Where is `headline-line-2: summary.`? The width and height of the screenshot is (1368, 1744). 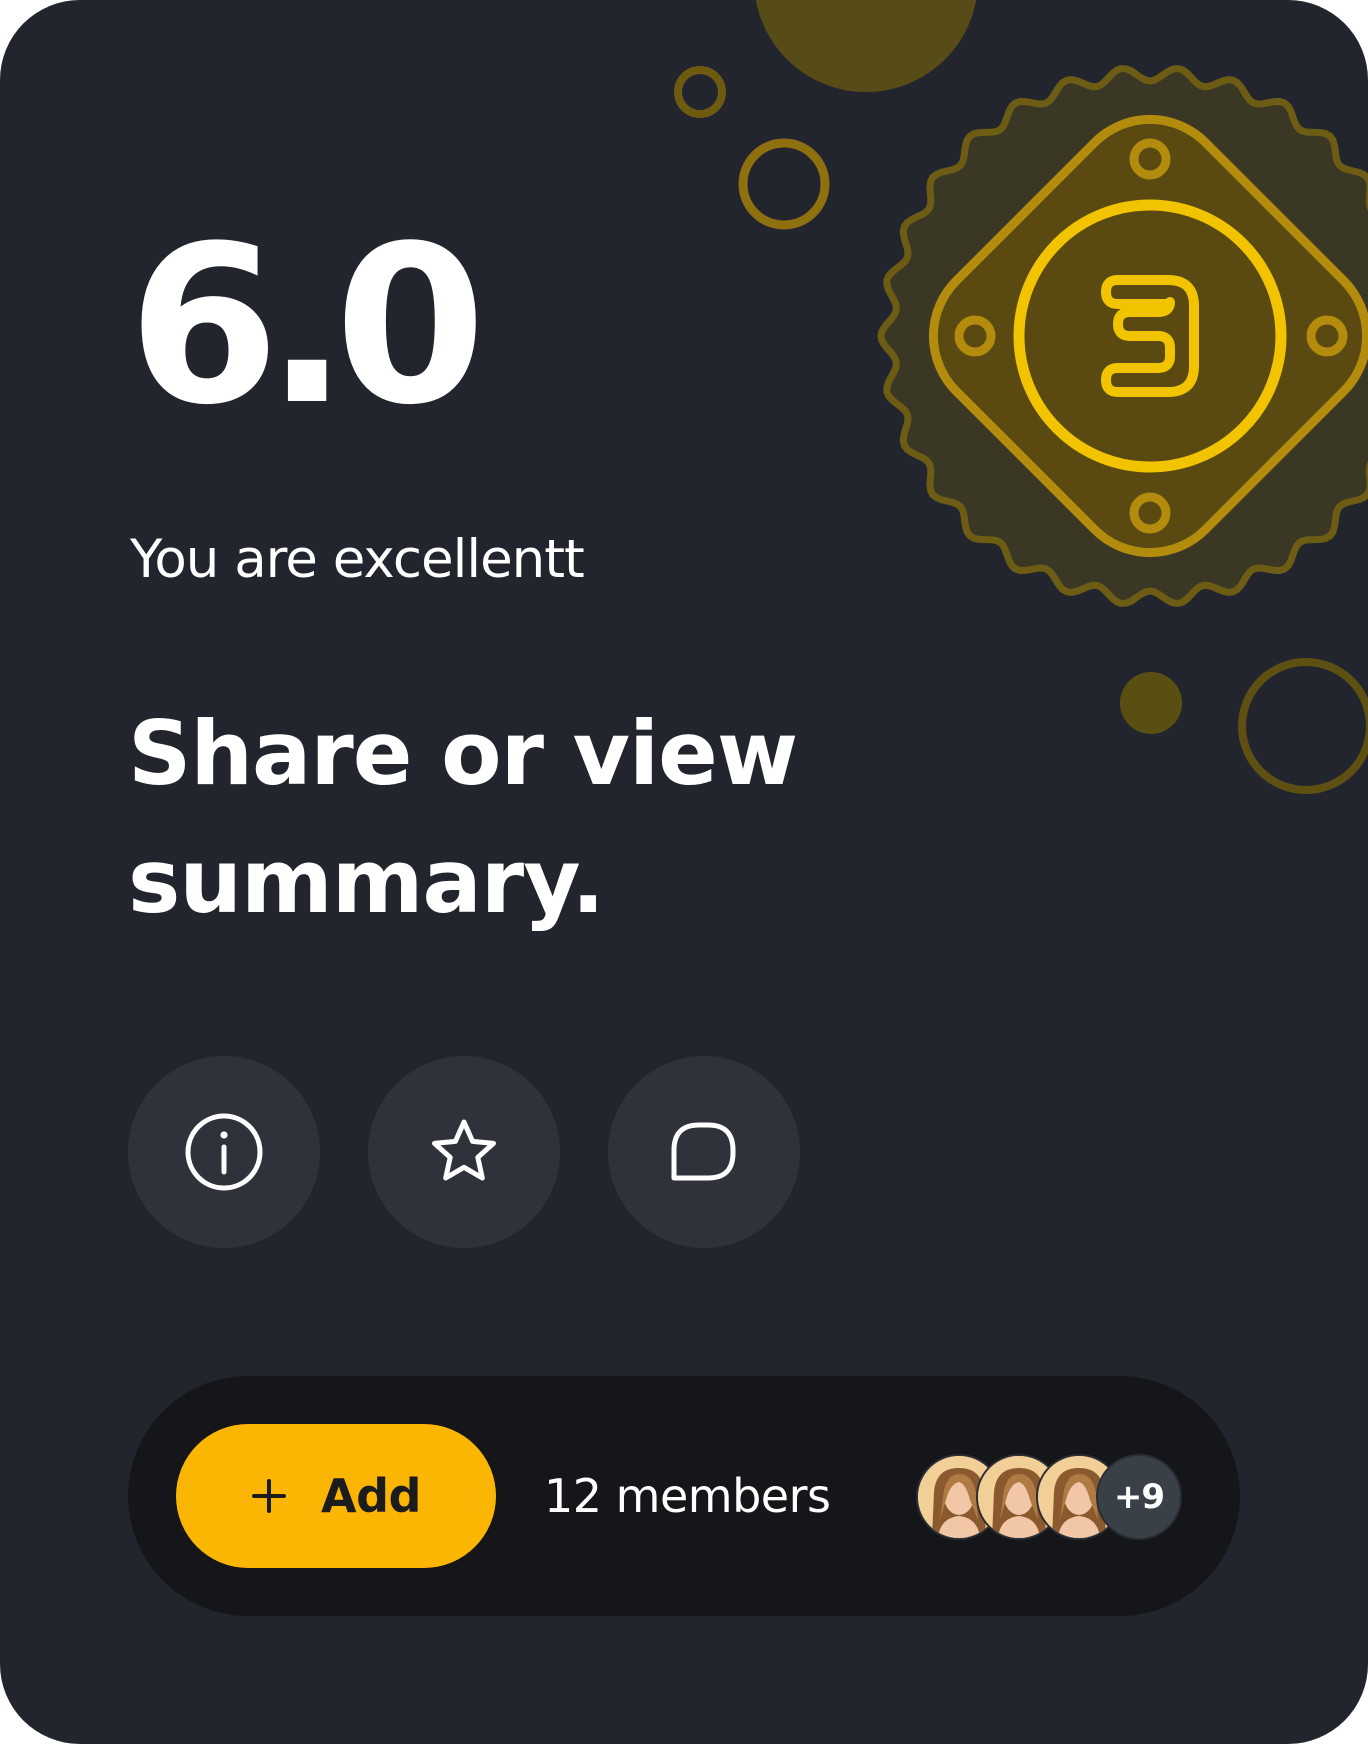 headline-line-2: summary. is located at coordinates (366, 881).